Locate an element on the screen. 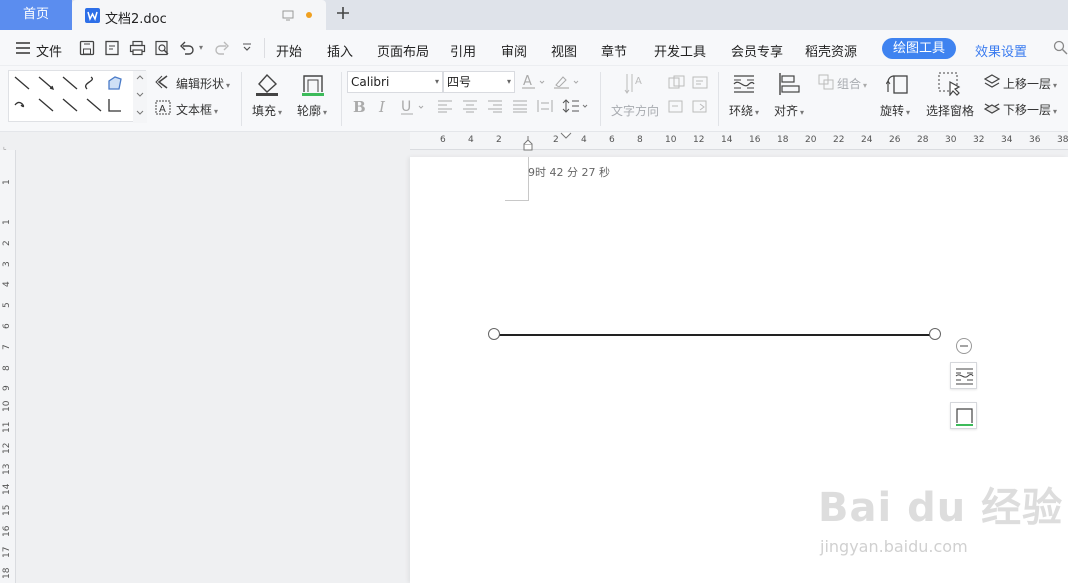 This screenshot has height=583, width=1068. tab-document: 文档2.doc is located at coordinates (199, 15).